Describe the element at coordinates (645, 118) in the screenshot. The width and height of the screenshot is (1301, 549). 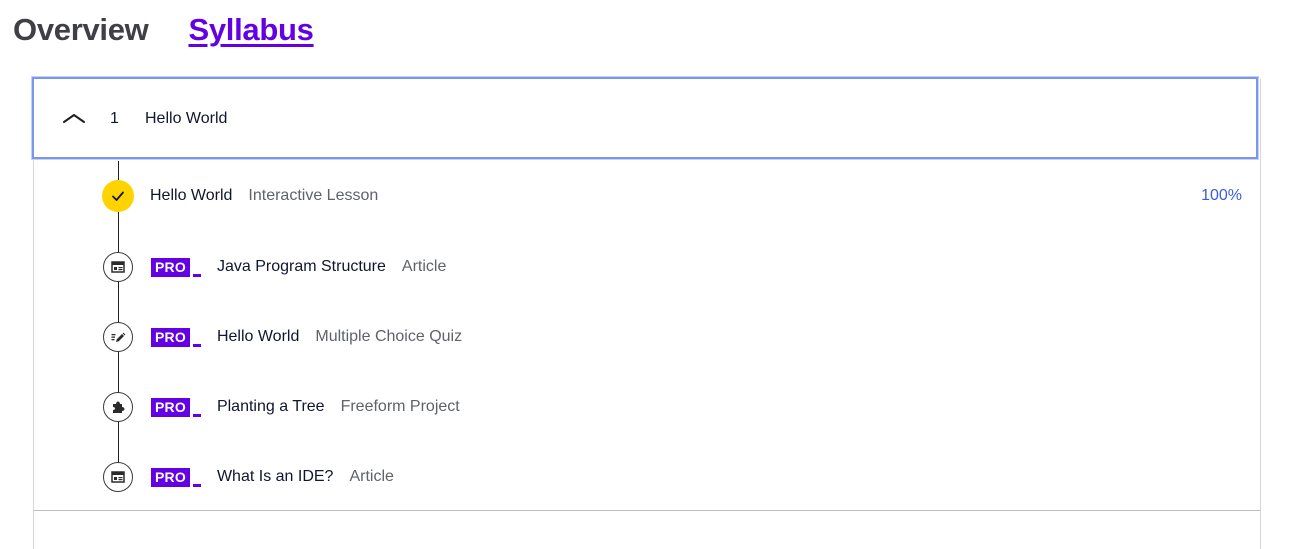
I see `module-header-toggle: 1 Hello World` at that location.